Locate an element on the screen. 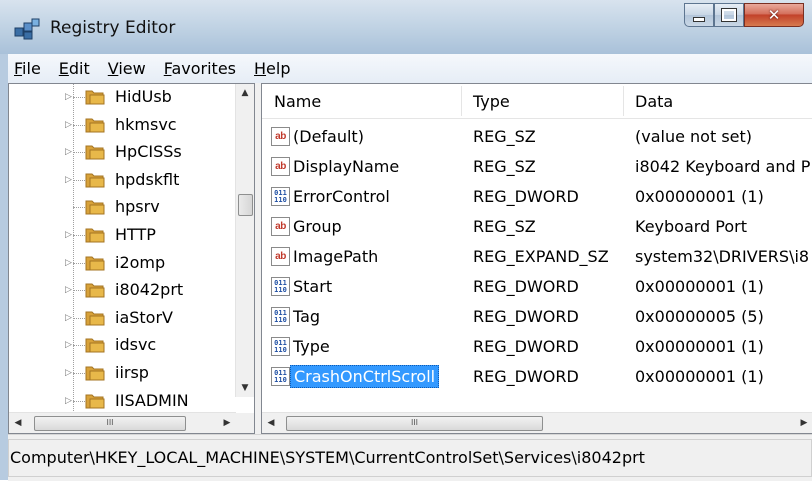 The width and height of the screenshot is (812, 481). title-bar: Registry Editor ✕ is located at coordinates (406, 27).